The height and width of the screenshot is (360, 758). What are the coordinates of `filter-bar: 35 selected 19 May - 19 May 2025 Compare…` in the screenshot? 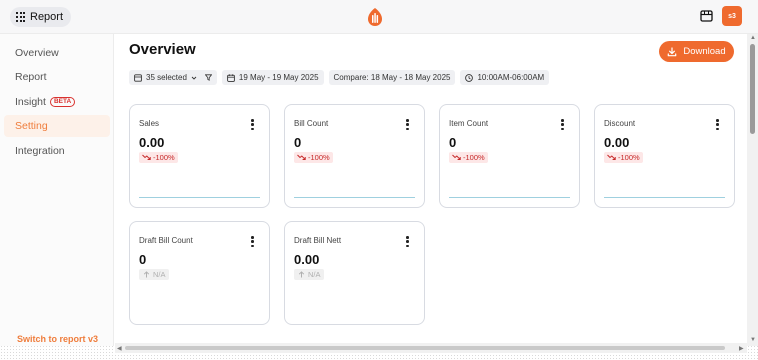 It's located at (339, 77).